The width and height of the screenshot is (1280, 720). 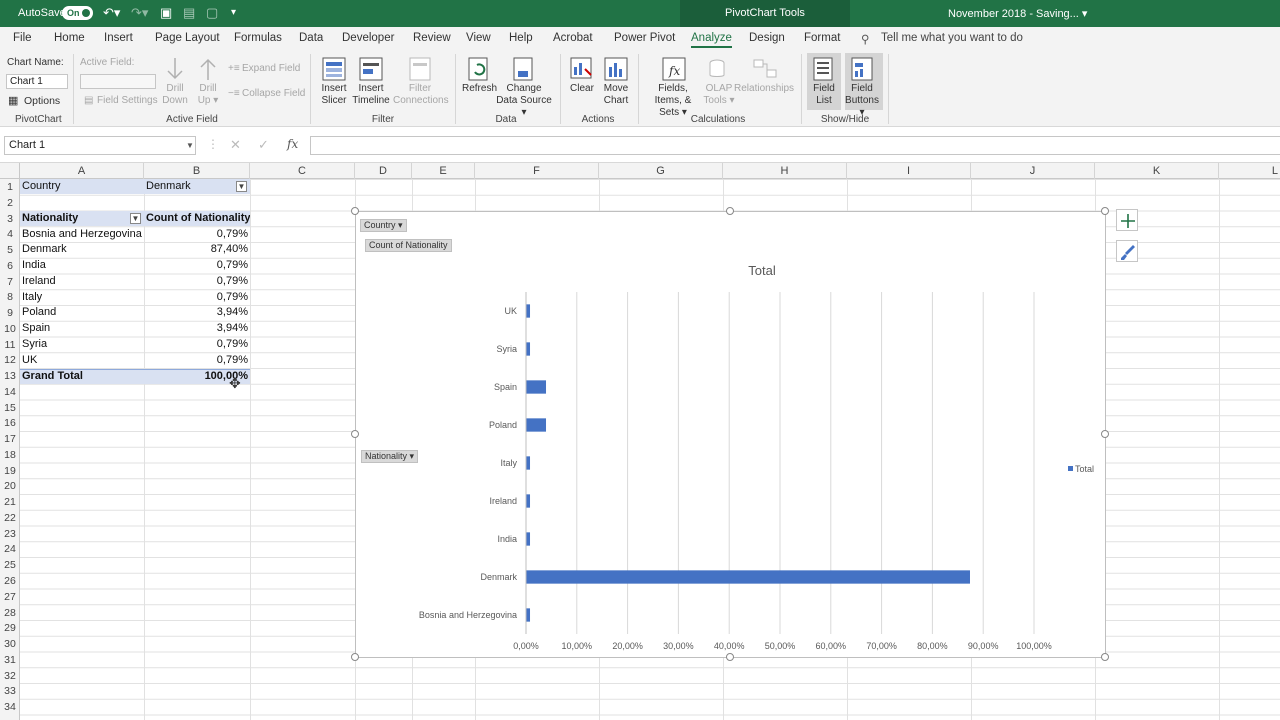 What do you see at coordinates (616, 95) in the screenshot?
I see `move-chart-button: Move Chart` at bounding box center [616, 95].